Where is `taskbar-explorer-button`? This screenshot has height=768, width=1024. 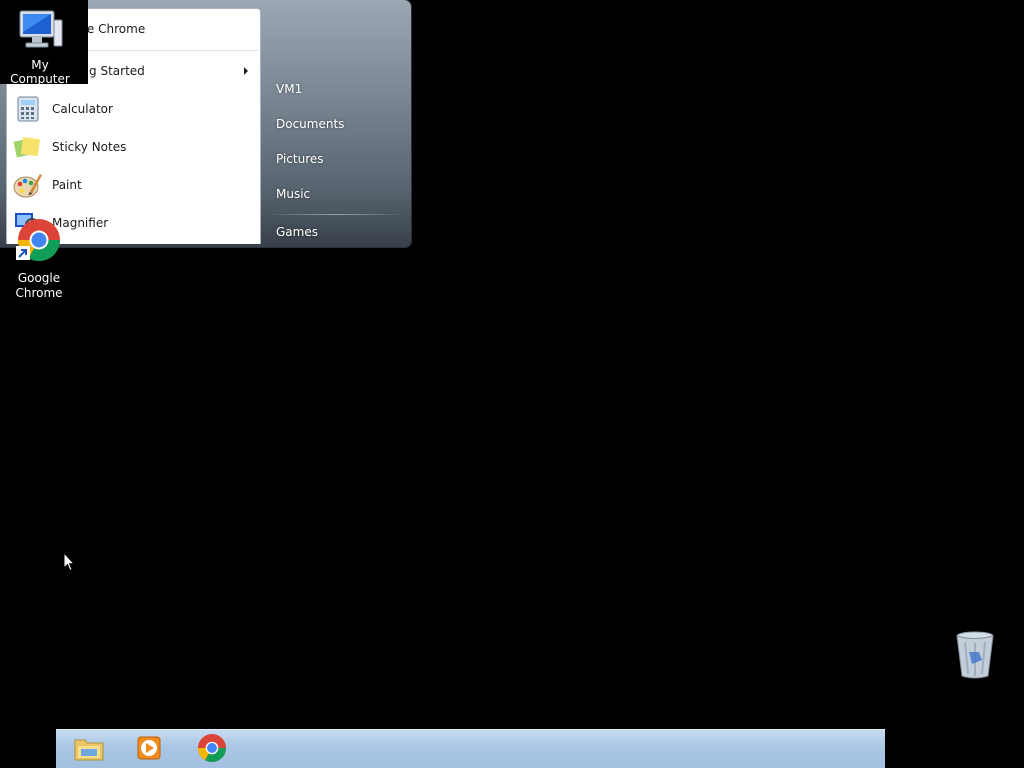 taskbar-explorer-button is located at coordinates (89, 750).